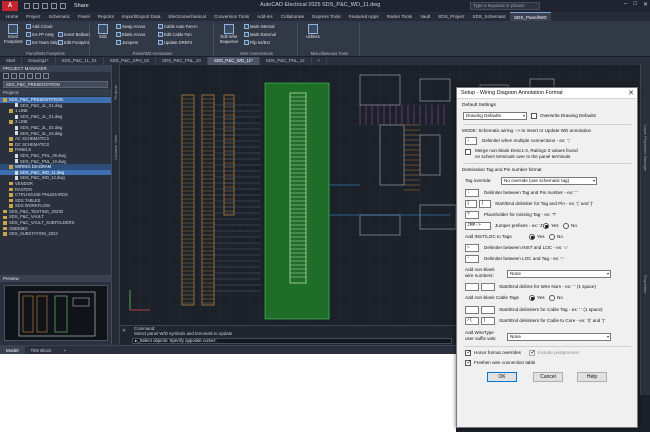 Image resolution: width=650 pixels, height=432 pixels. Describe the element at coordinates (399, 16) in the screenshot. I see `ribbon-tab: Raster Tools` at that location.